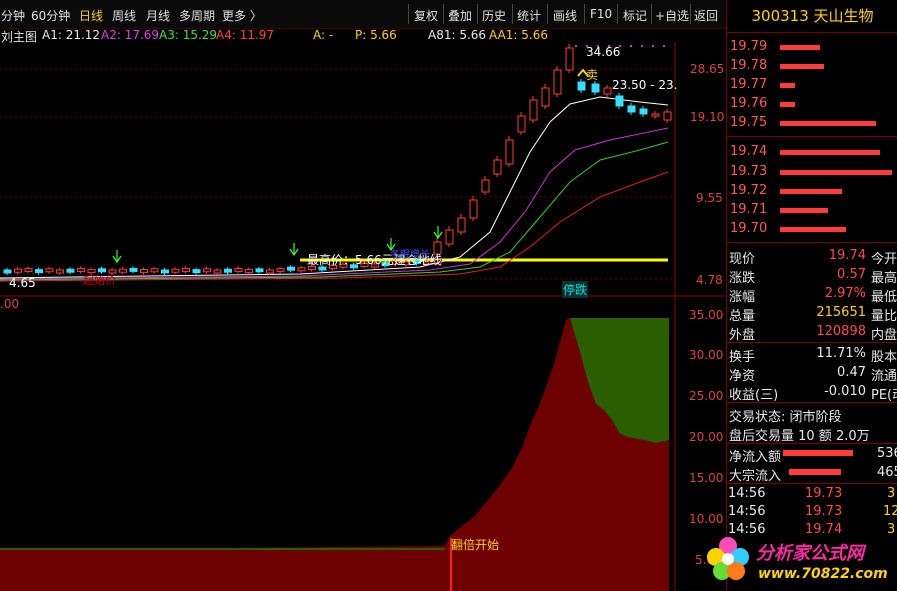 The height and width of the screenshot is (591, 897). Describe the element at coordinates (799, 436) in the screenshot. I see `after-hours-text: 盘后交易量 10 额 2.0万` at that location.